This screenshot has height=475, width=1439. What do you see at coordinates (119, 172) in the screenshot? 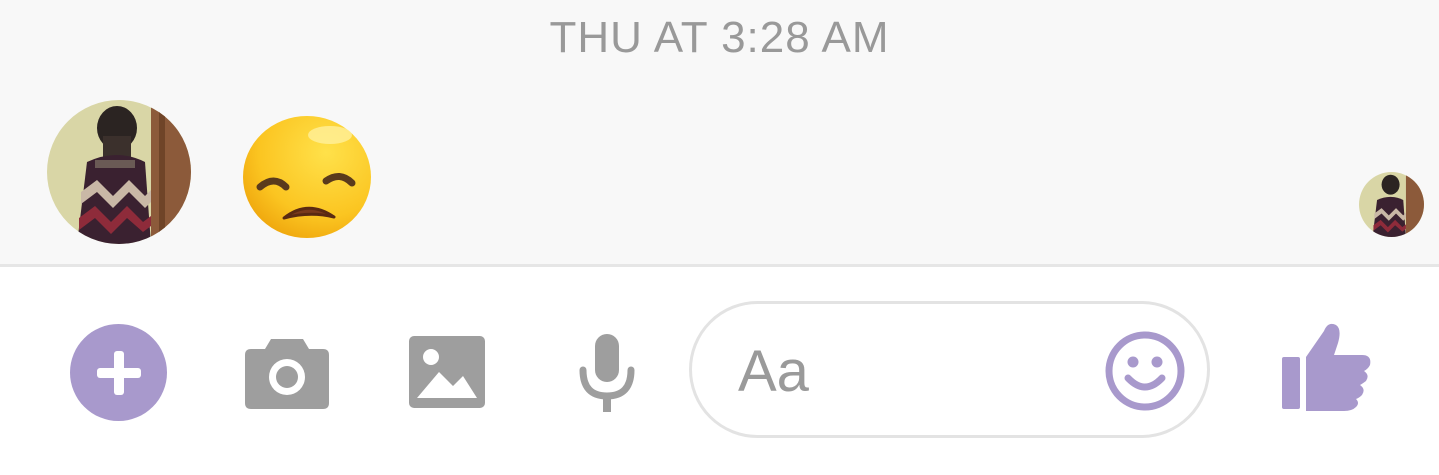
I see `sender-avatar` at bounding box center [119, 172].